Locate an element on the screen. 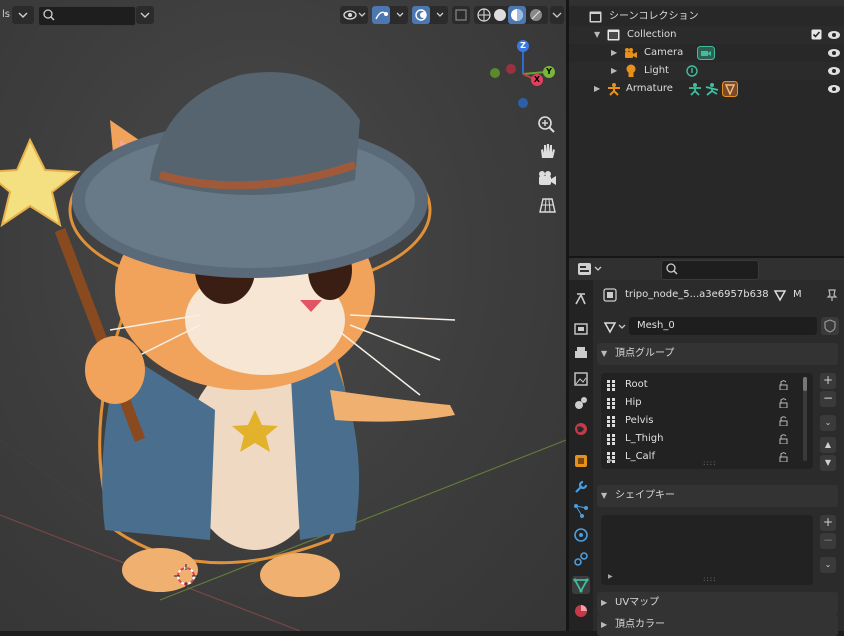 This screenshot has height=636, width=844. gizmo-neg-y-axis is located at coordinates (495, 73).